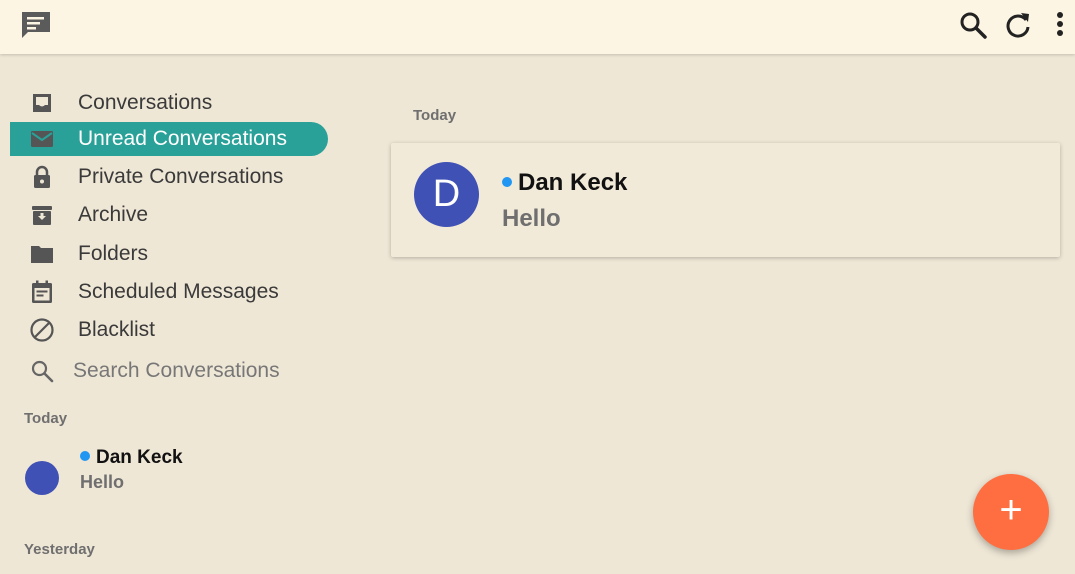 The height and width of the screenshot is (574, 1075). I want to click on avatar: D, so click(446, 194).